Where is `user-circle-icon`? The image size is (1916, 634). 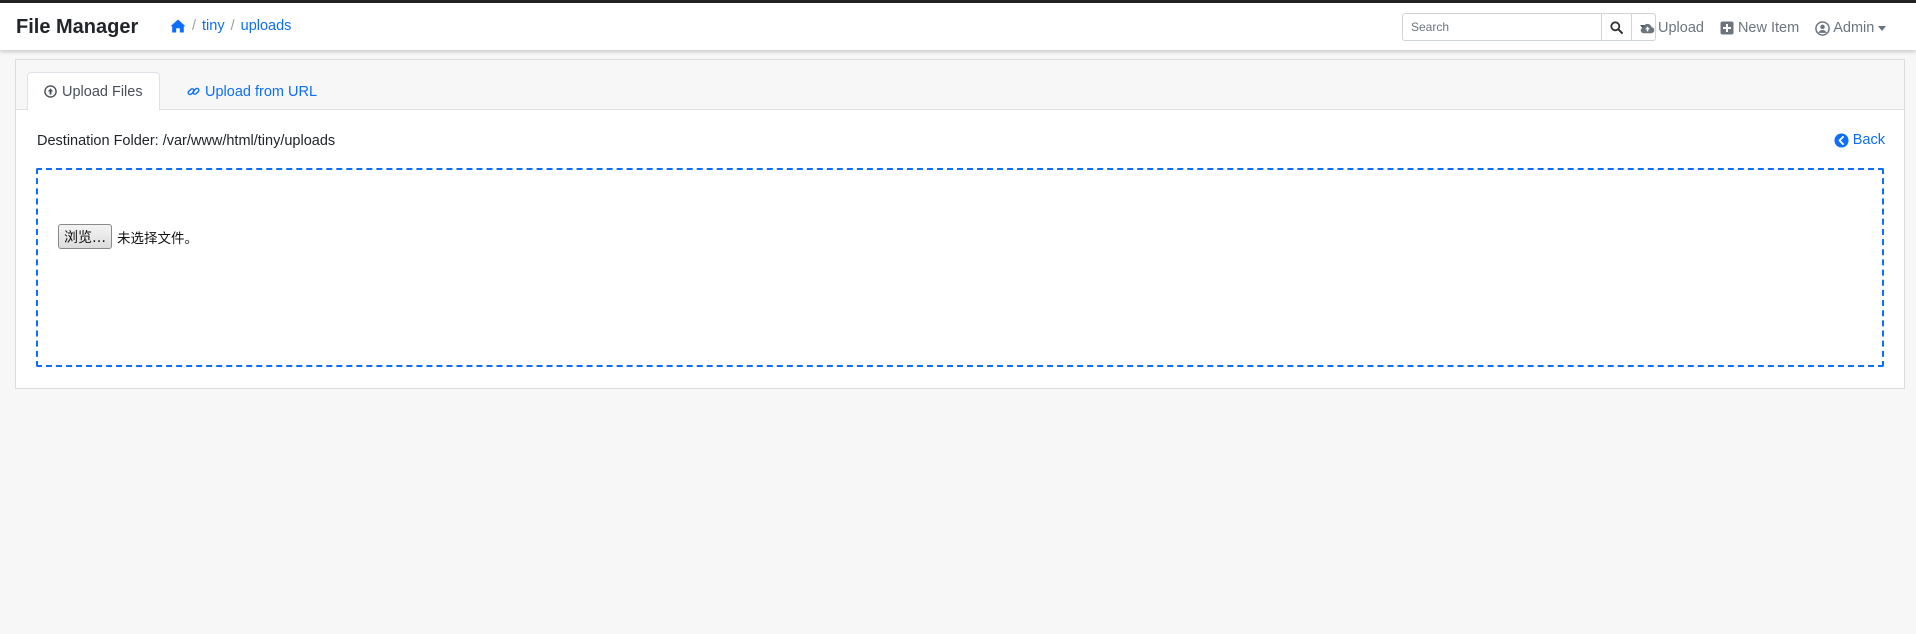 user-circle-icon is located at coordinates (1823, 28).